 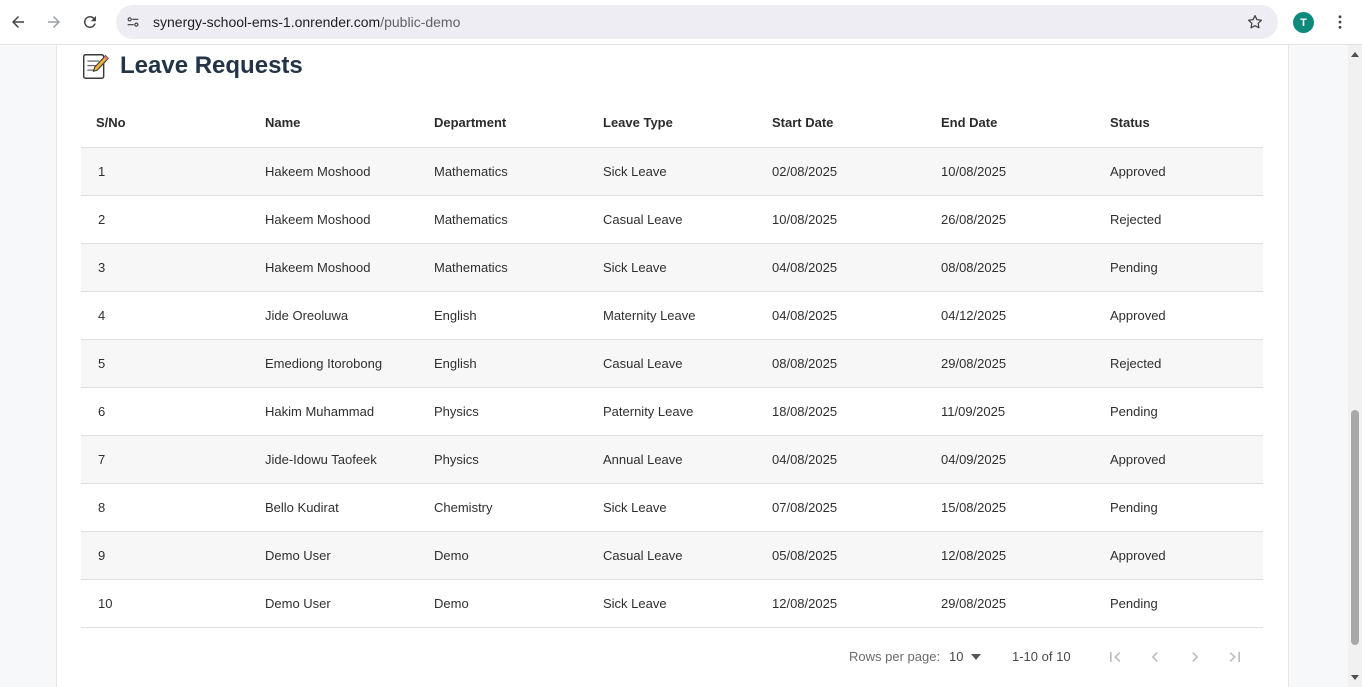 What do you see at coordinates (90, 22) in the screenshot?
I see `reload-button` at bounding box center [90, 22].